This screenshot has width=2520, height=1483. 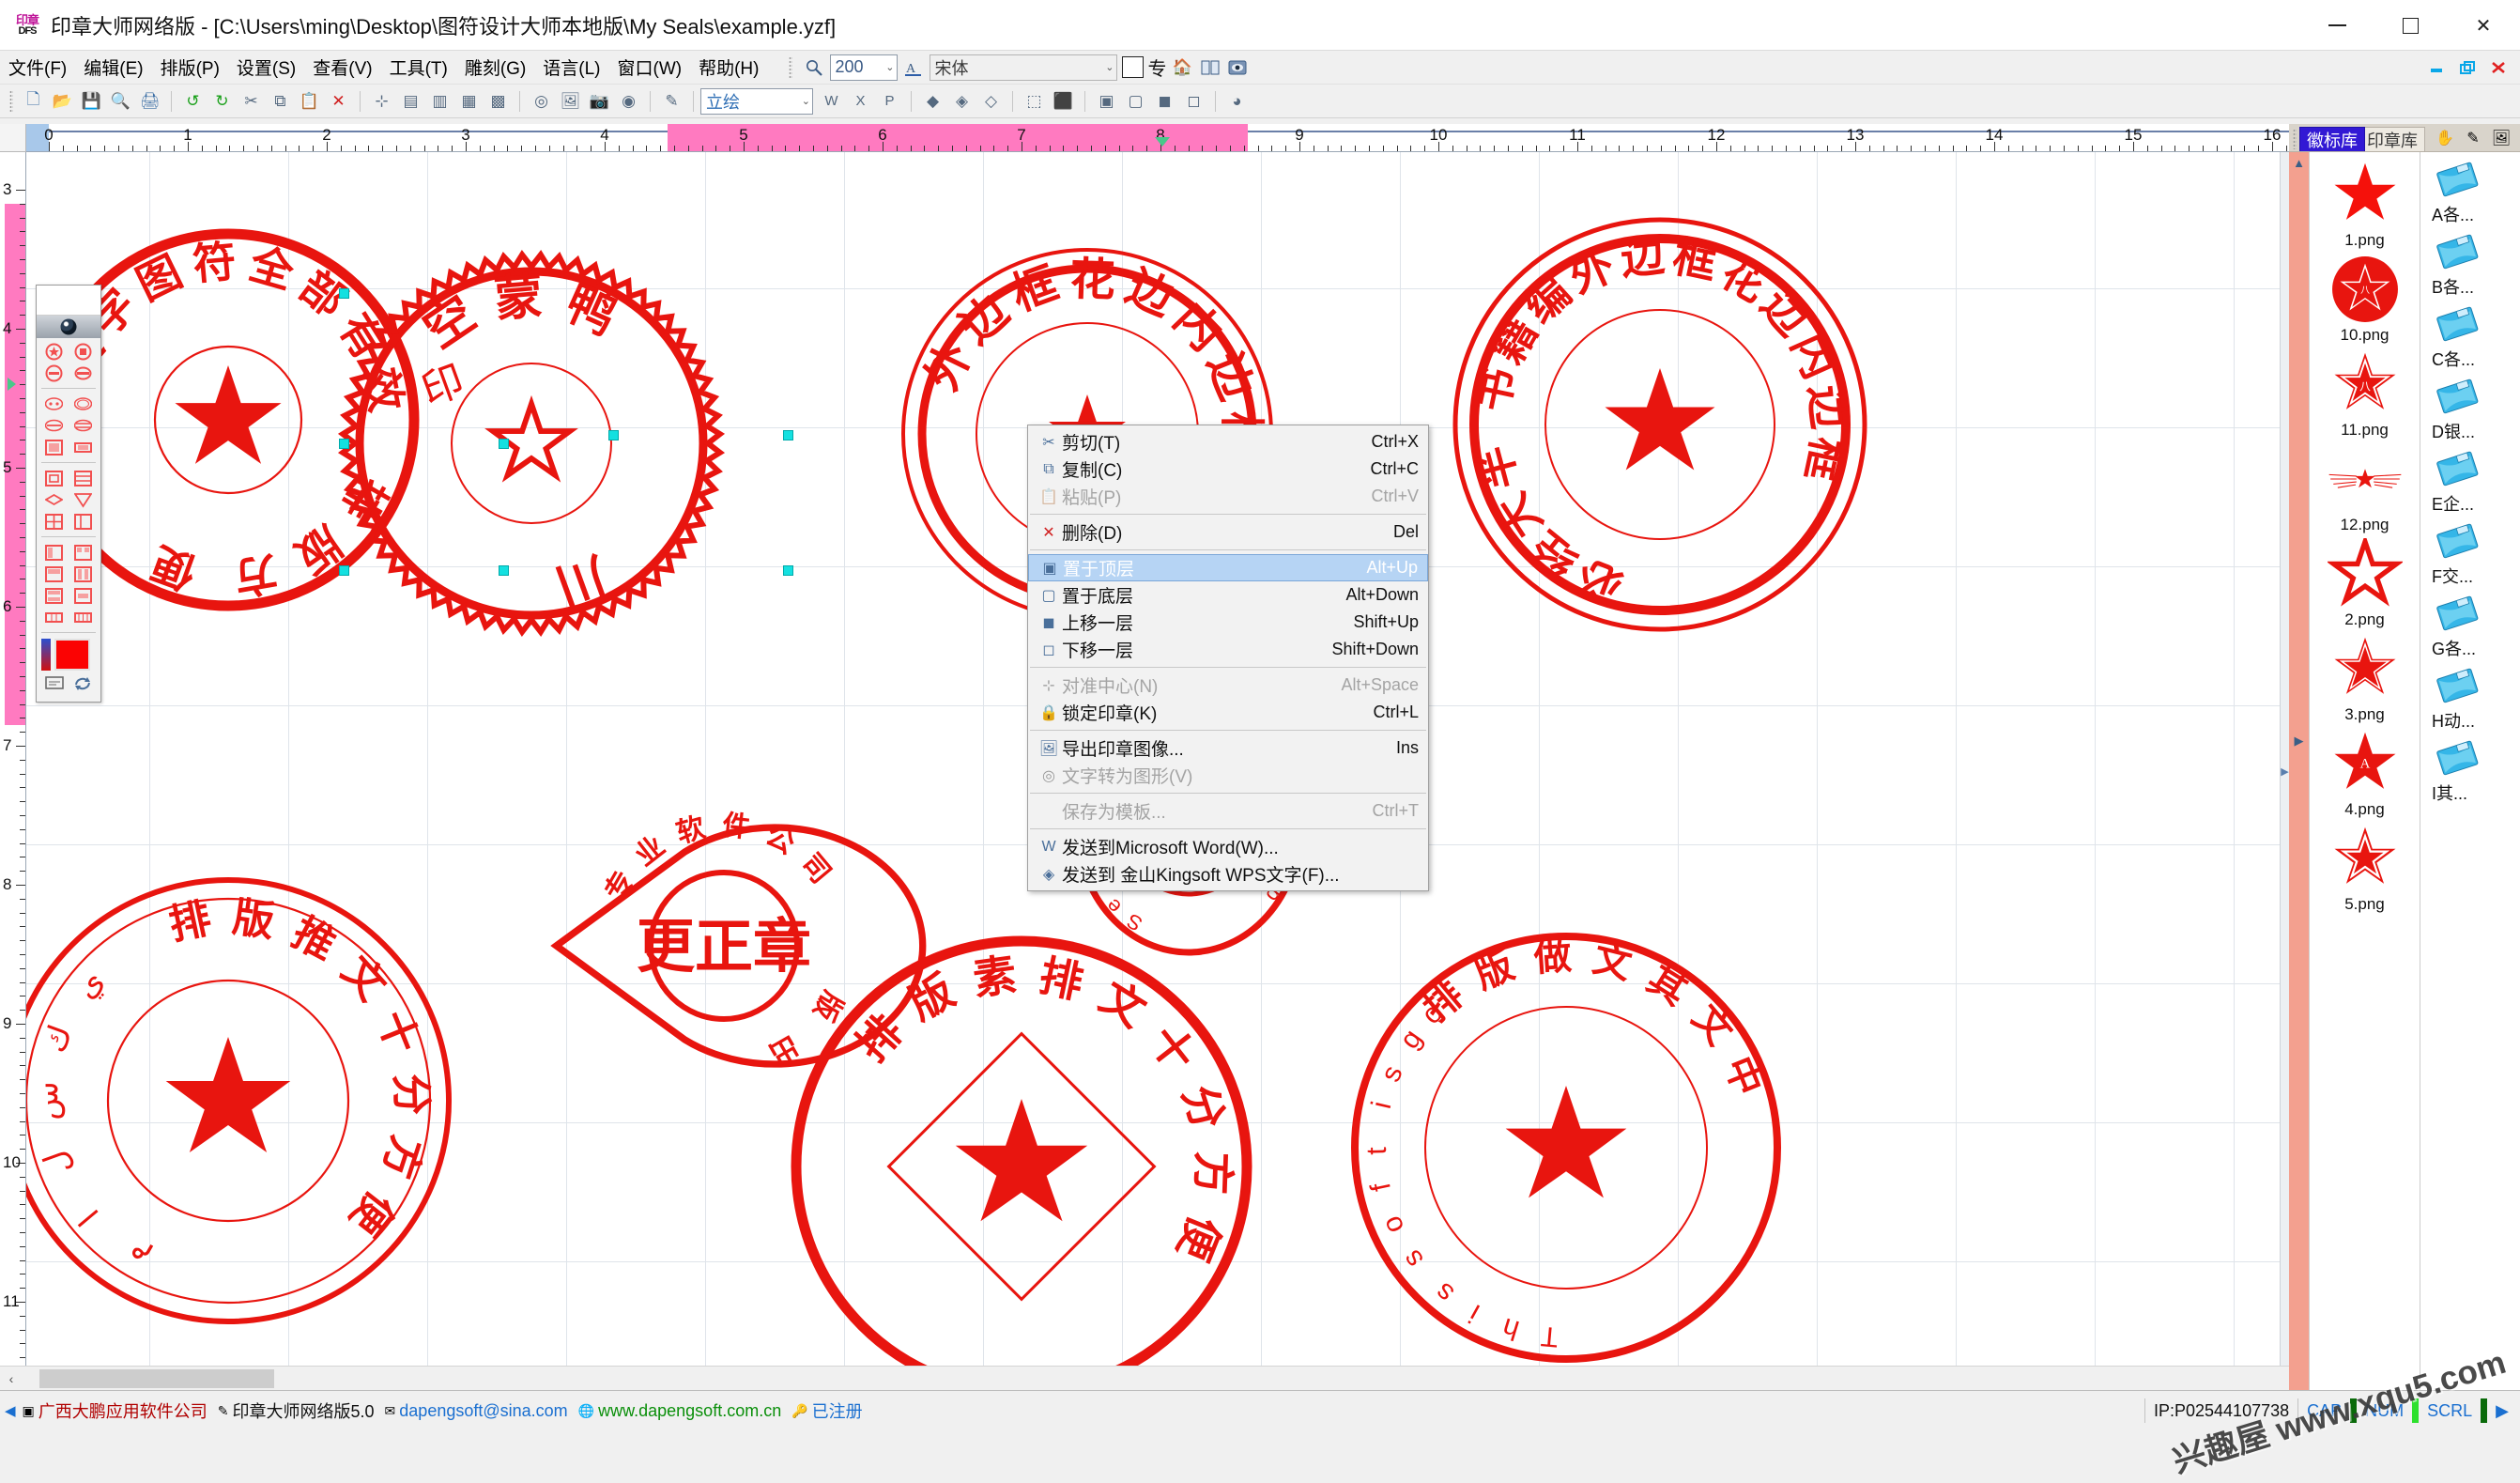 What do you see at coordinates (83, 573) in the screenshot?
I see `tool-layout-d-icon` at bounding box center [83, 573].